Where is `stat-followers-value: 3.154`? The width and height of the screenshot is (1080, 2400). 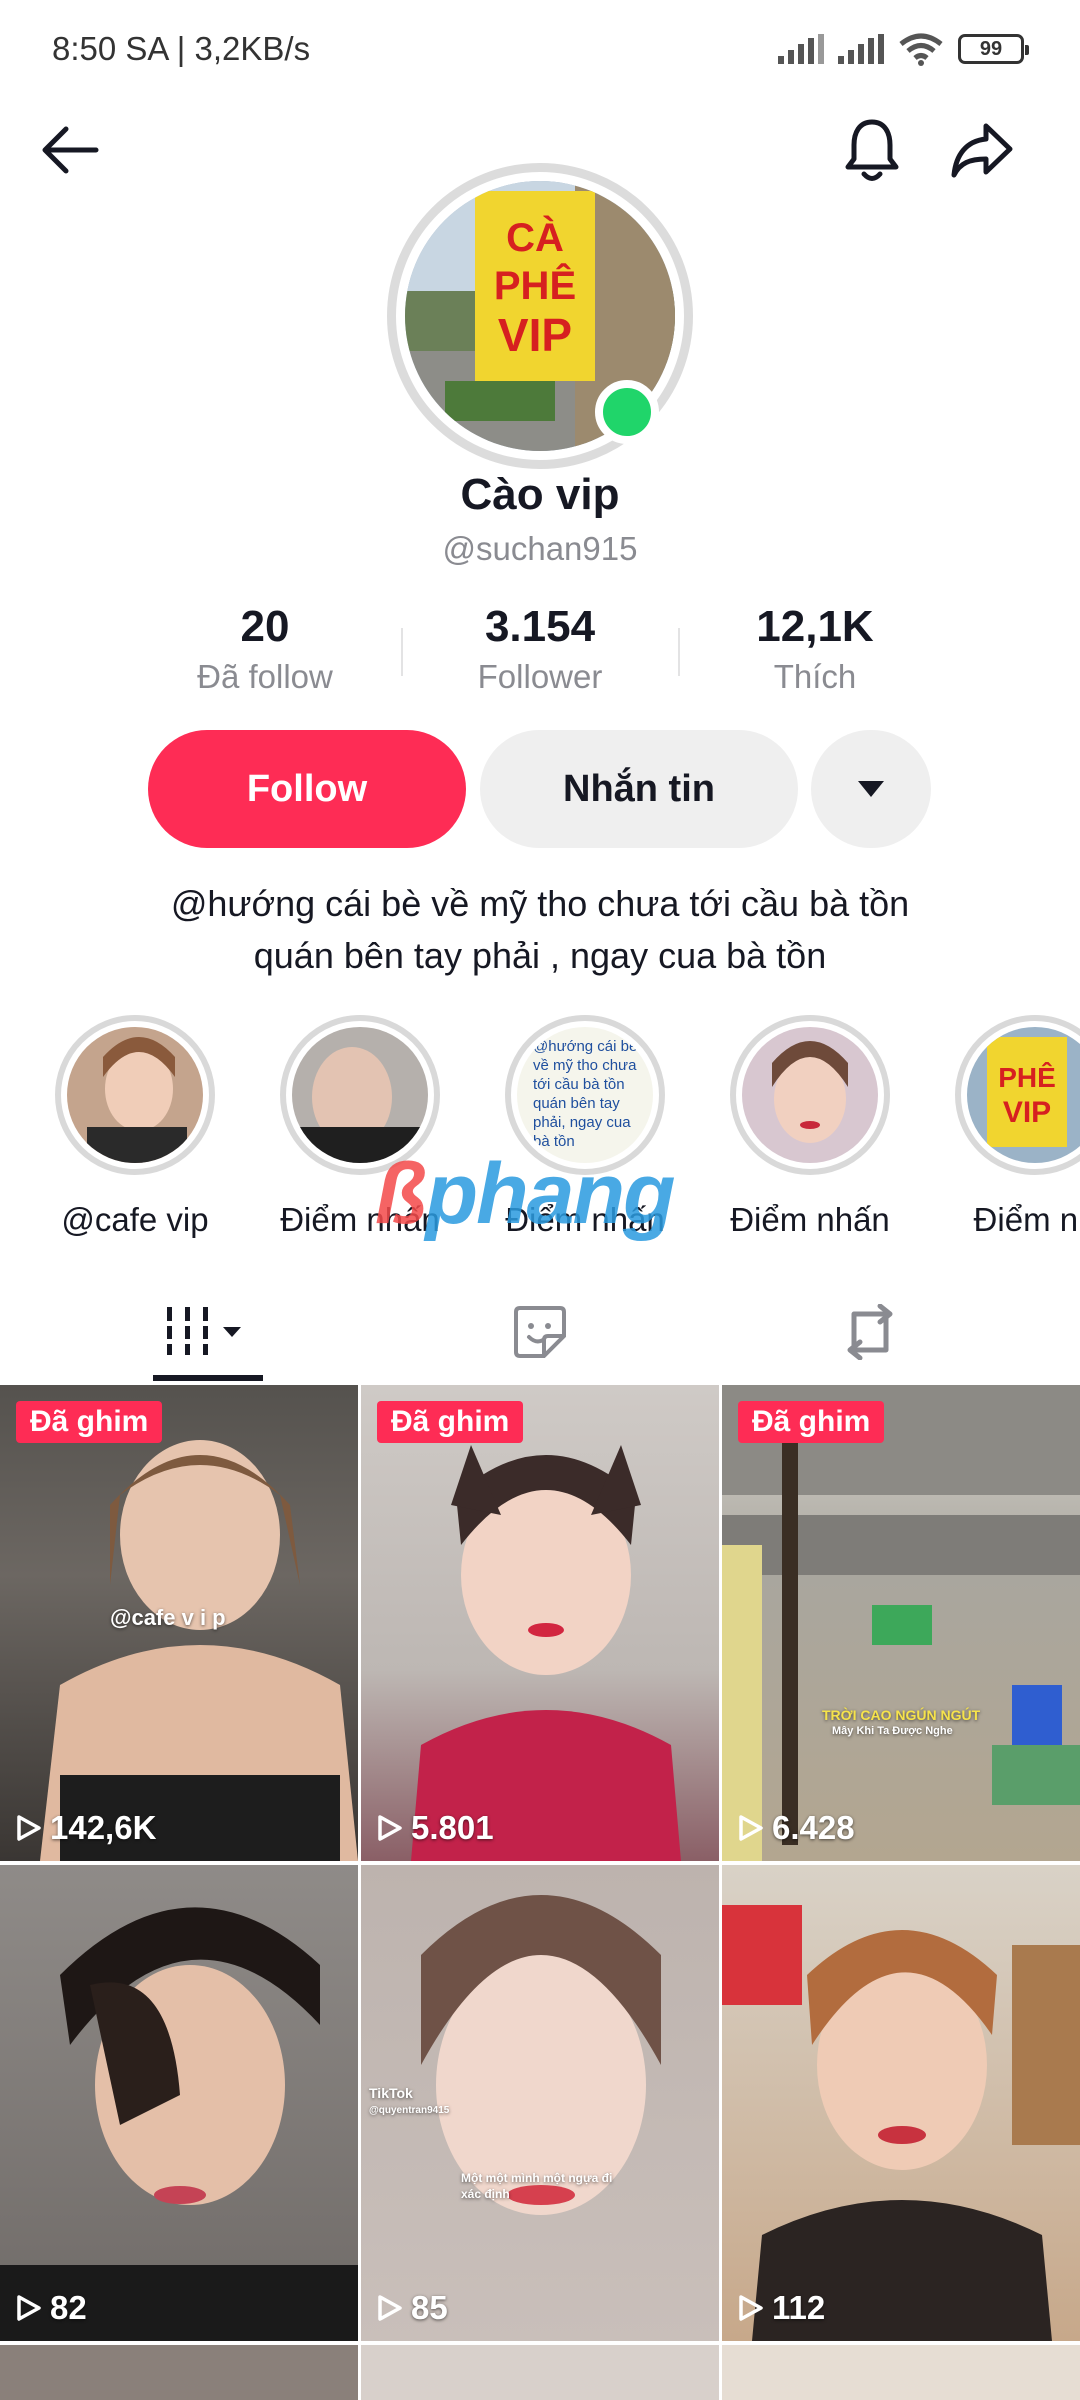
stat-followers-value: 3.154 is located at coordinates (540, 626).